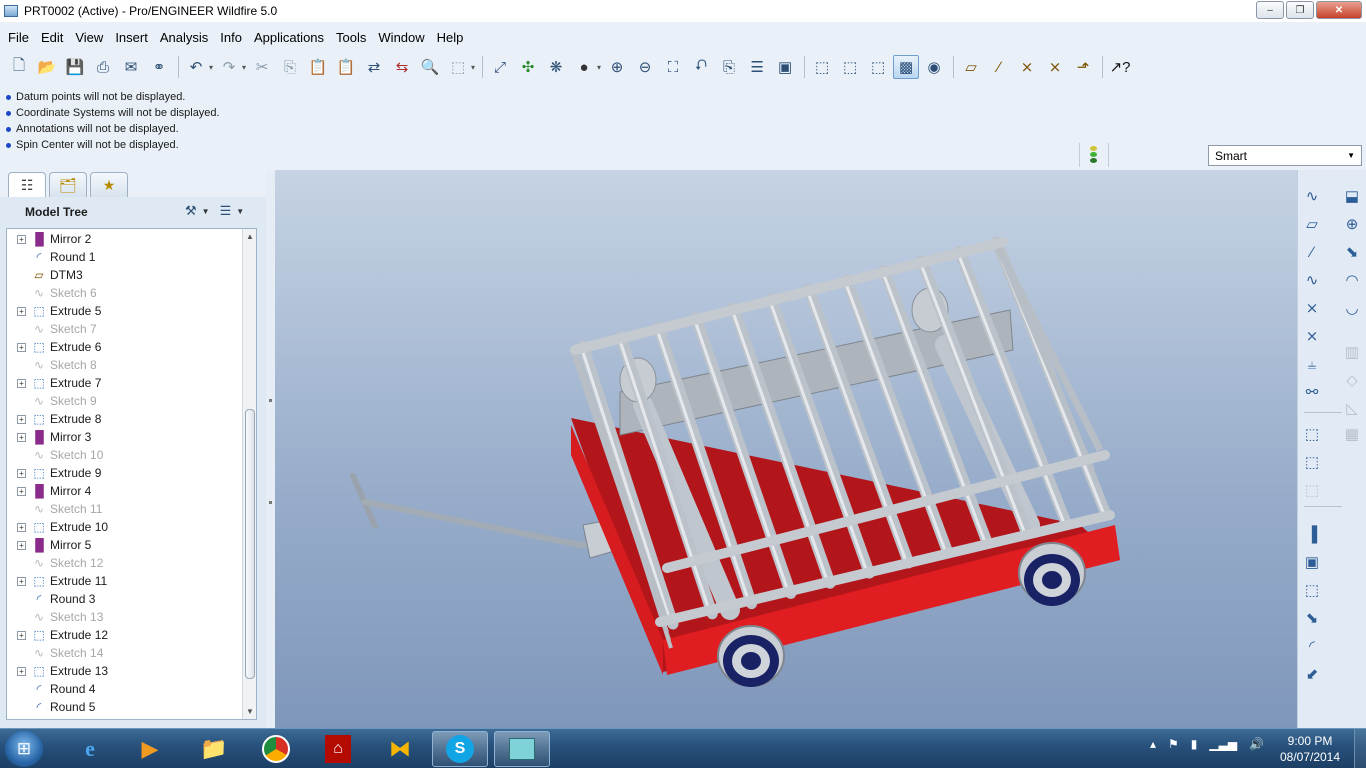 The height and width of the screenshot is (768, 1366). What do you see at coordinates (262, 67) in the screenshot?
I see `cut-icon: ✂` at bounding box center [262, 67].